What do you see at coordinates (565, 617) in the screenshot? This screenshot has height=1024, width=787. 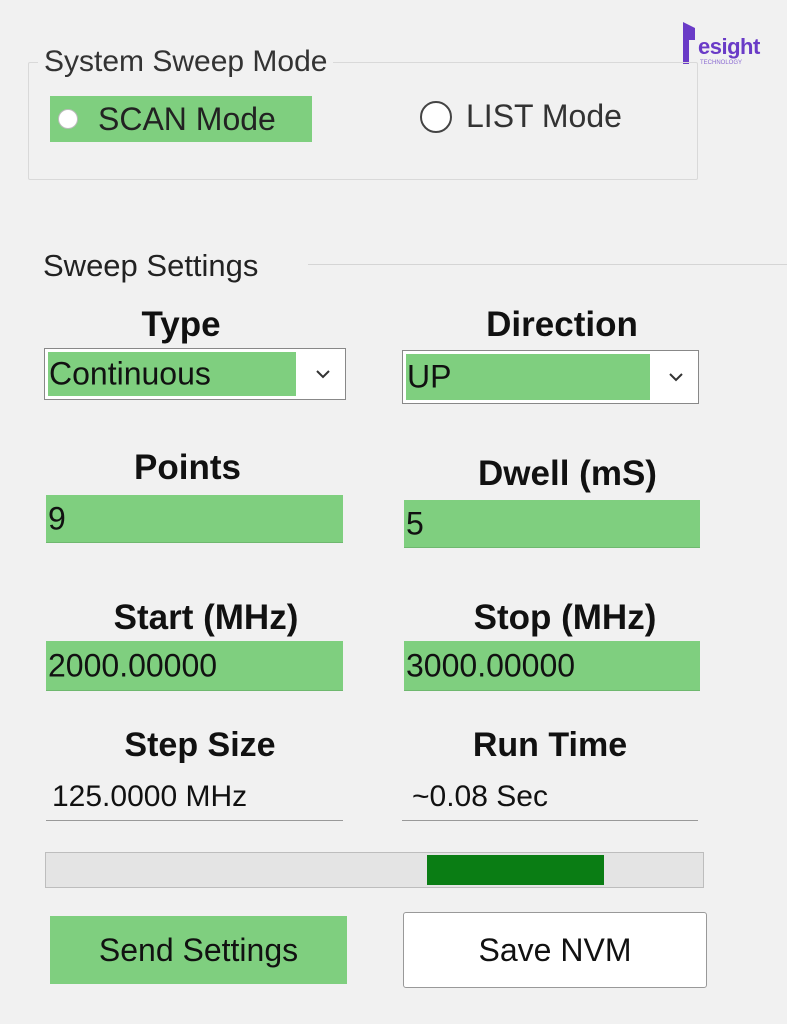 I see `stop-label: Stop (MHz)` at bounding box center [565, 617].